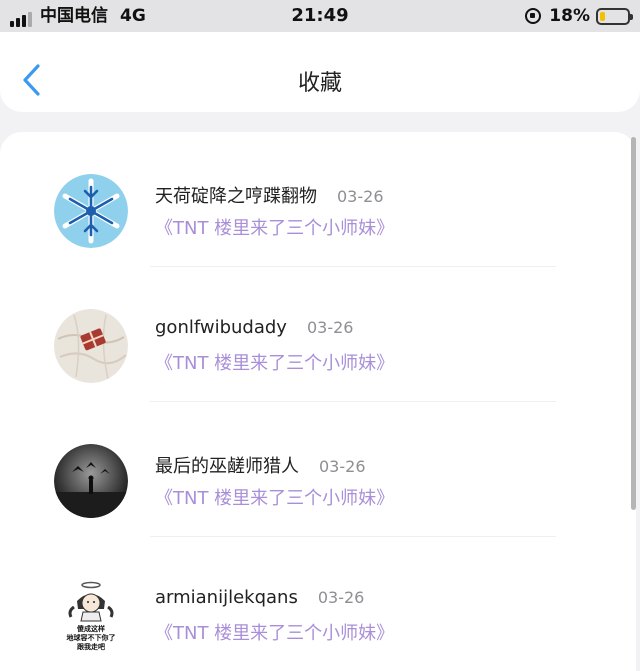 The image size is (640, 671). What do you see at coordinates (227, 465) in the screenshot?
I see `username: 最后的巫鹾师猎人` at bounding box center [227, 465].